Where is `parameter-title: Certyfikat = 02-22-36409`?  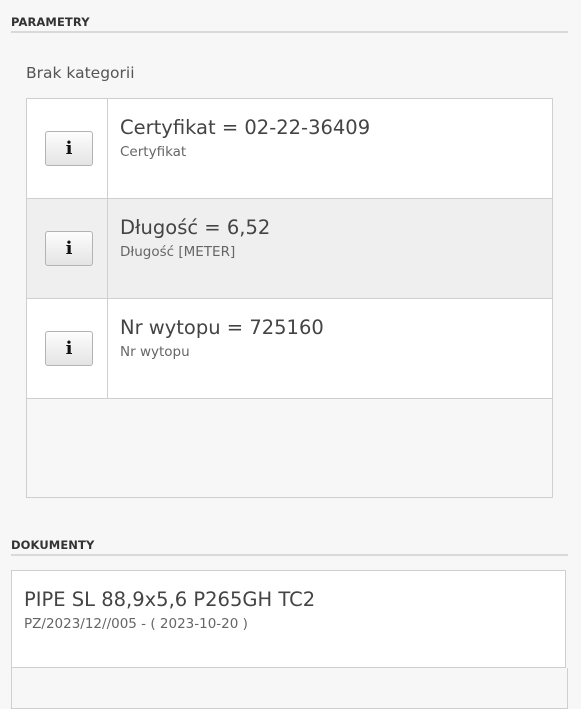
parameter-title: Certyfikat = 02-22-36409 is located at coordinates (245, 127).